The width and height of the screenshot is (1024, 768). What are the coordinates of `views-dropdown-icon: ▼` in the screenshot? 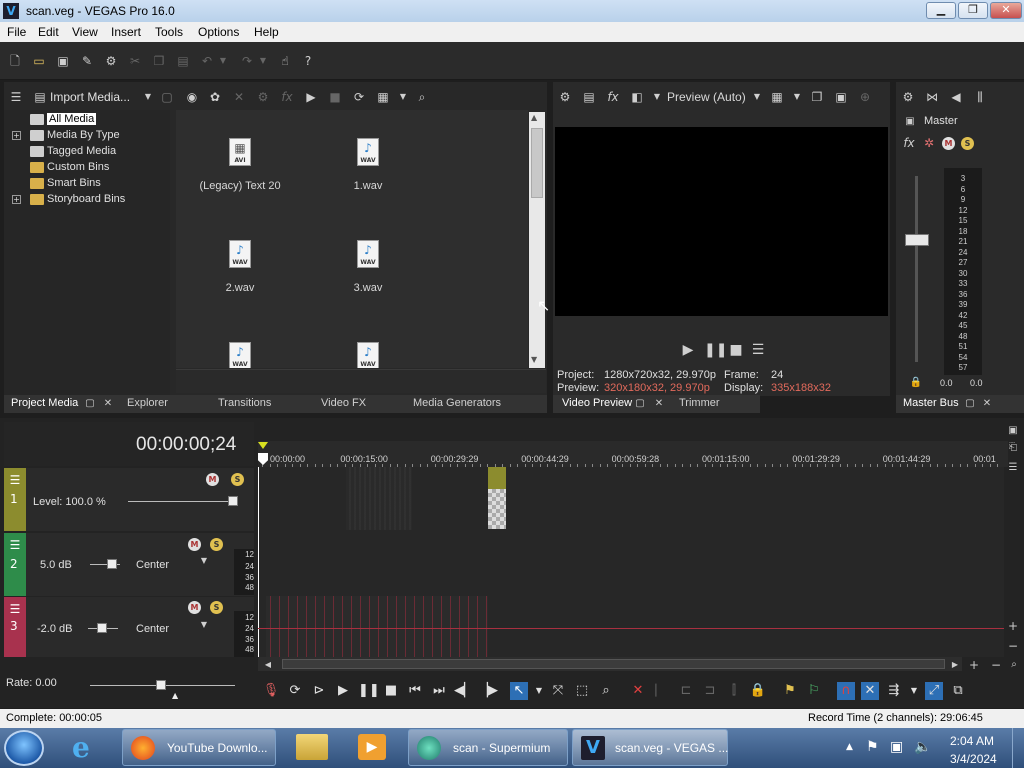 It's located at (403, 97).